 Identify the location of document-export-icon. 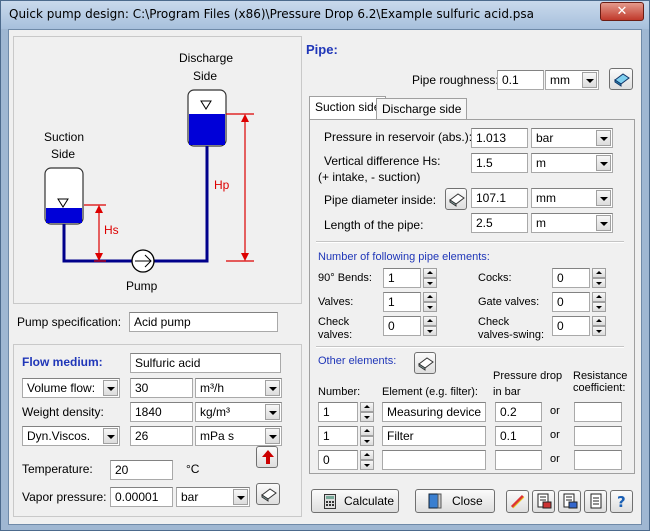
(570, 501).